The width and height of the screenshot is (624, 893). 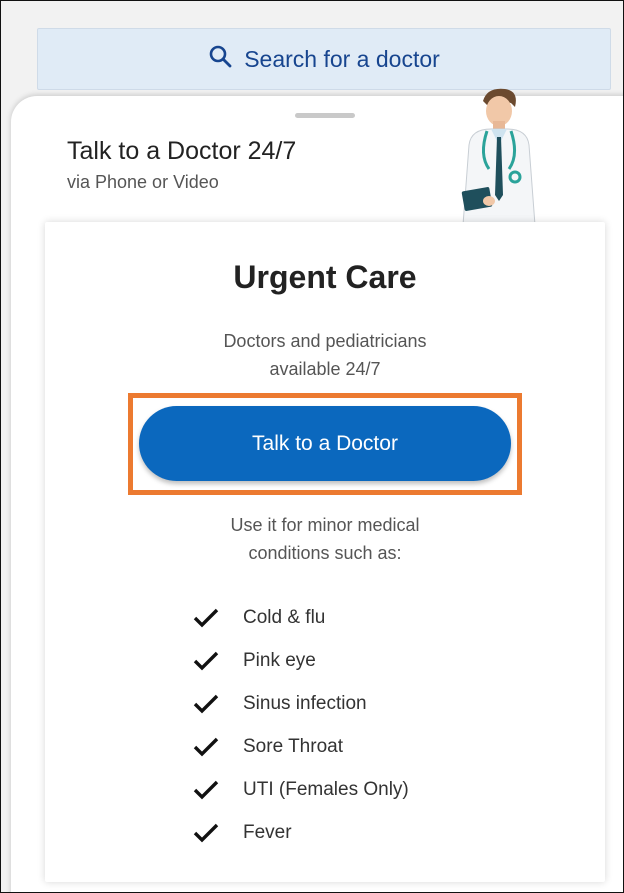 What do you see at coordinates (301, 832) in the screenshot?
I see `condition-item: Fever` at bounding box center [301, 832].